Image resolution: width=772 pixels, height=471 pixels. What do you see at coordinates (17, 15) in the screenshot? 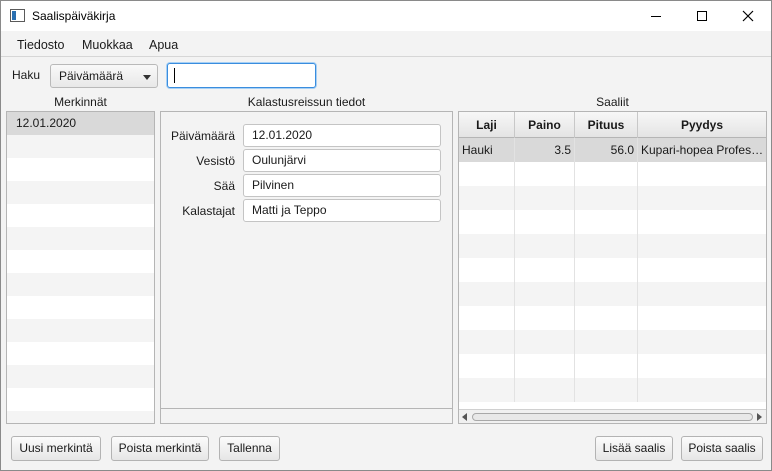
I see `app-icon` at bounding box center [17, 15].